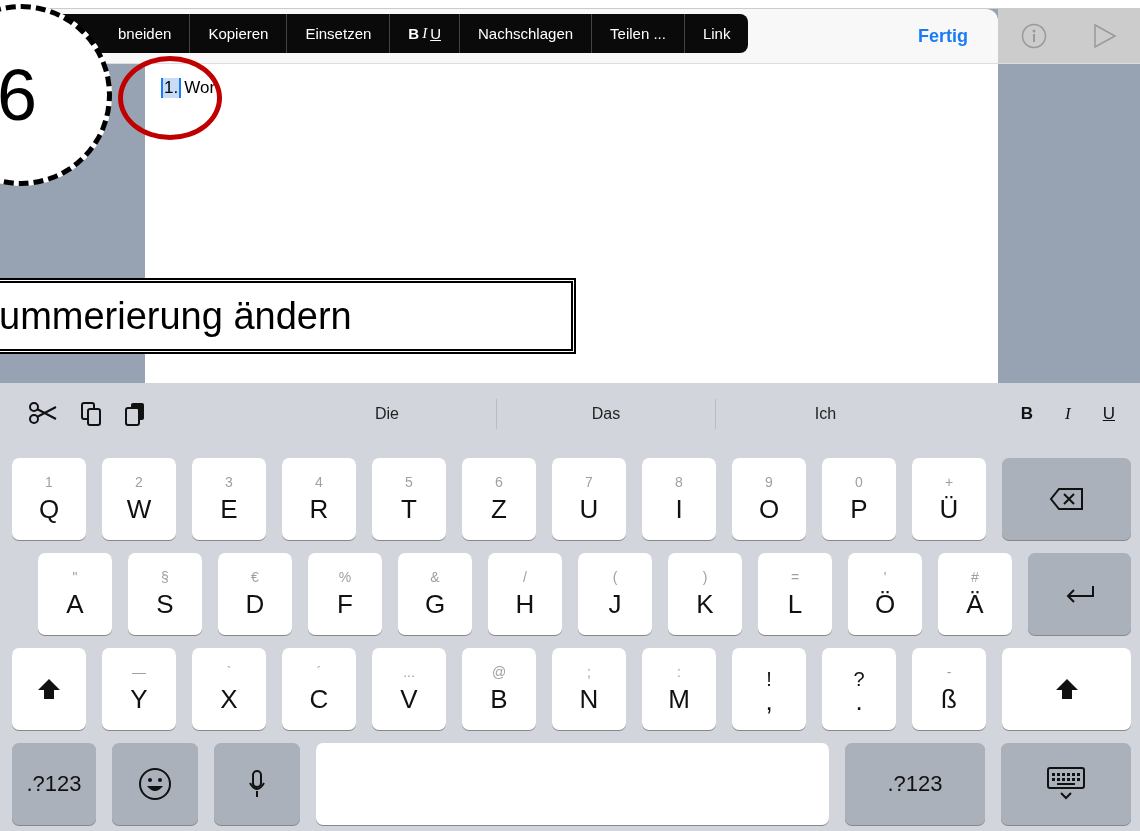  What do you see at coordinates (425, 33) in the screenshot?
I see `format-menu-item: B I U` at bounding box center [425, 33].